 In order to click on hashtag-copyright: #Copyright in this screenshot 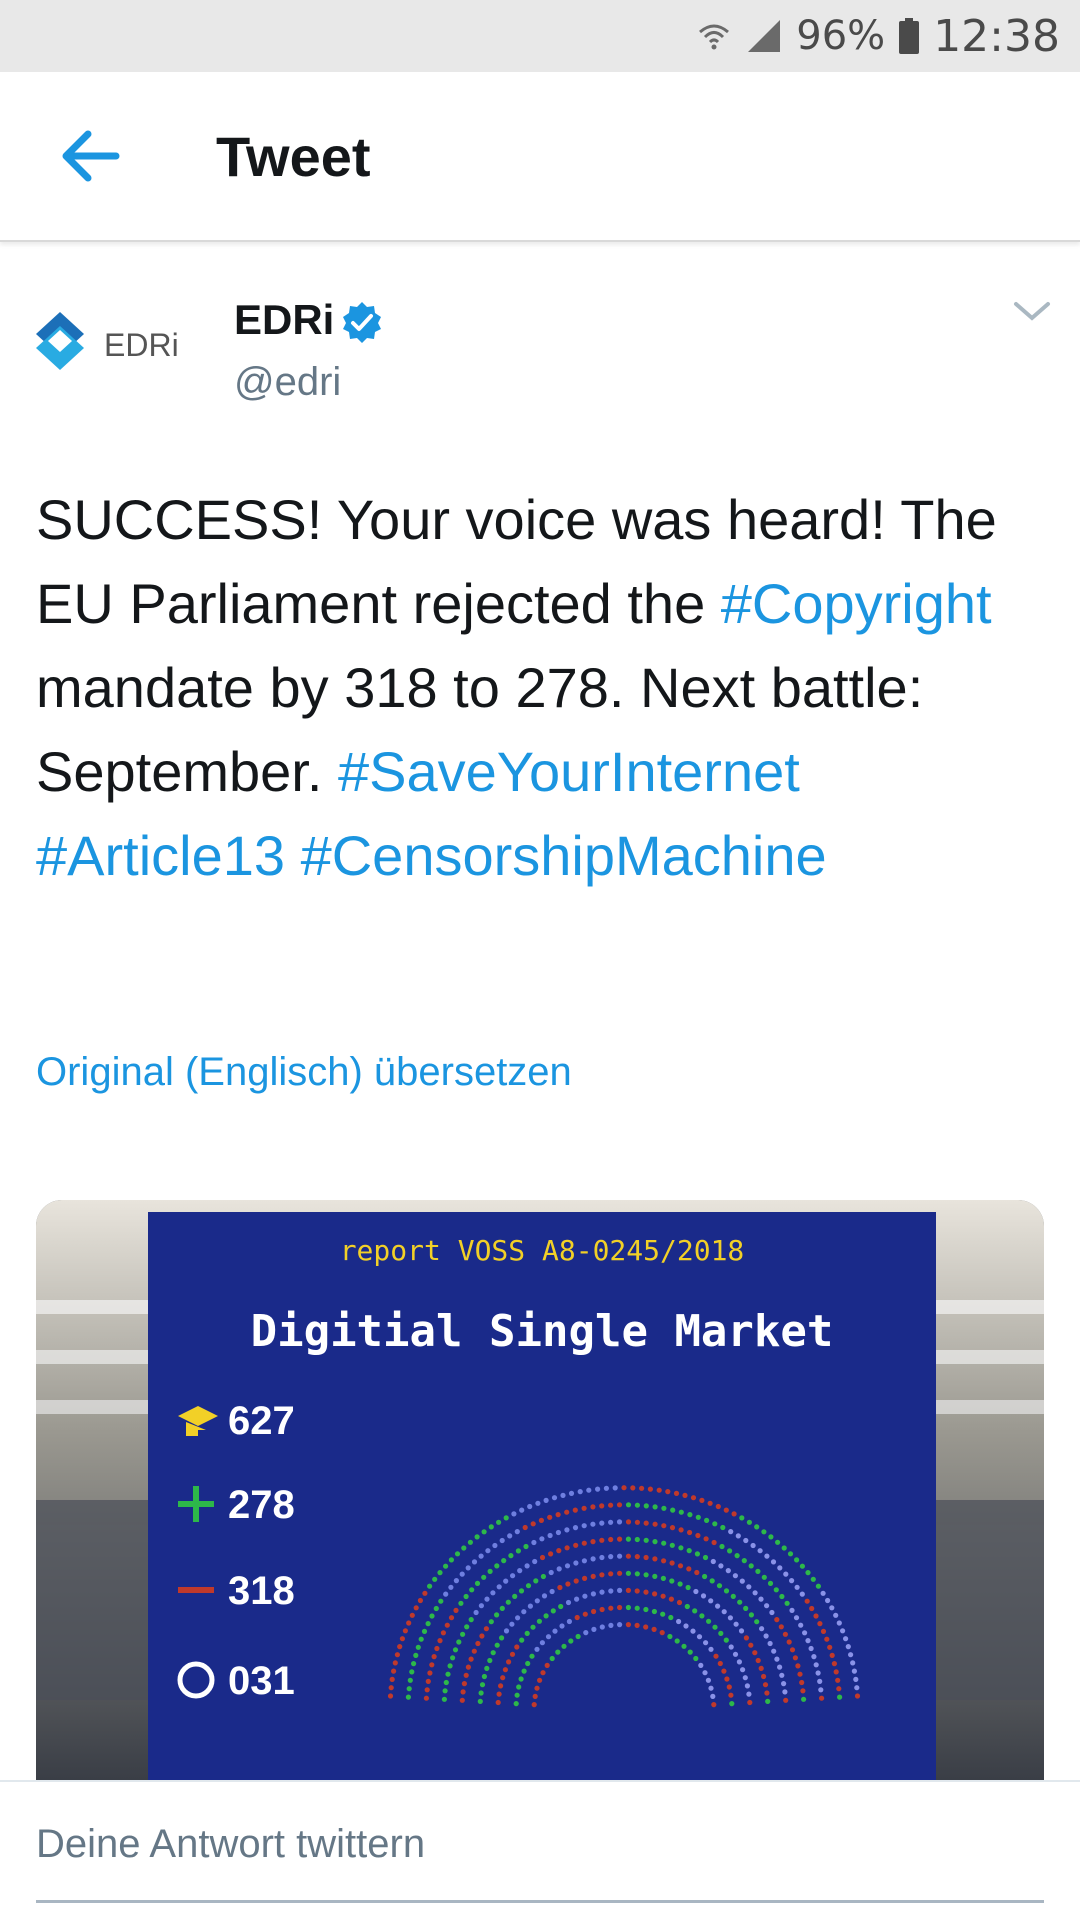, I will do `click(856, 603)`.